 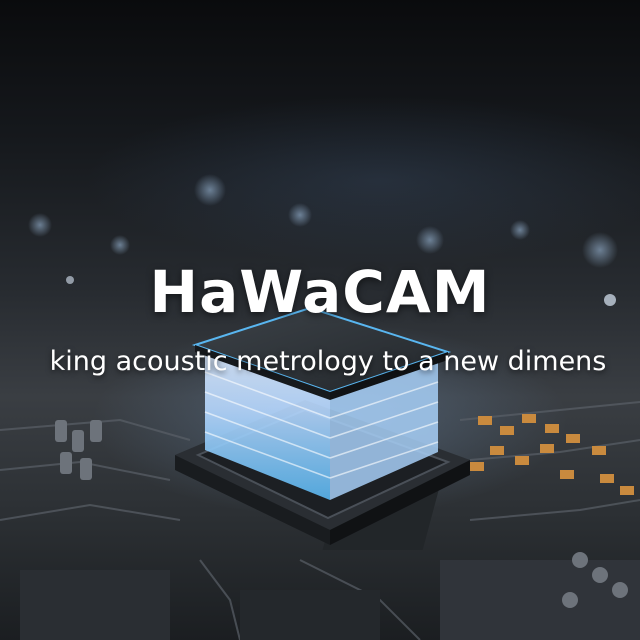 I want to click on hero-title: HaWaCAM, so click(x=320, y=292).